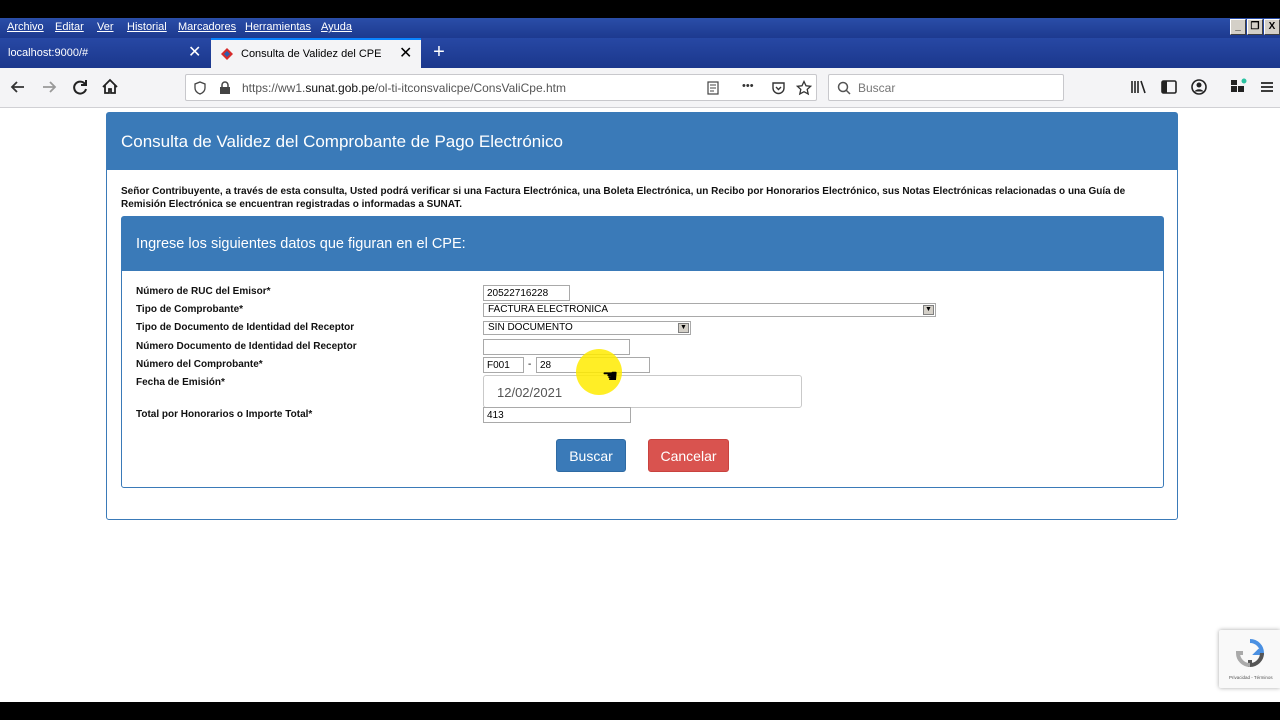  What do you see at coordinates (225, 88) in the screenshot?
I see `lock-icon` at bounding box center [225, 88].